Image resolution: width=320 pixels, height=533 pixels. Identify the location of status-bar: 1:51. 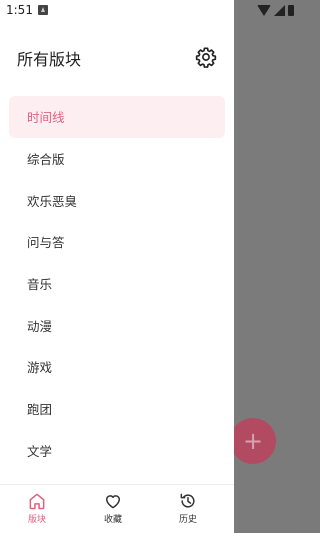
(150, 11).